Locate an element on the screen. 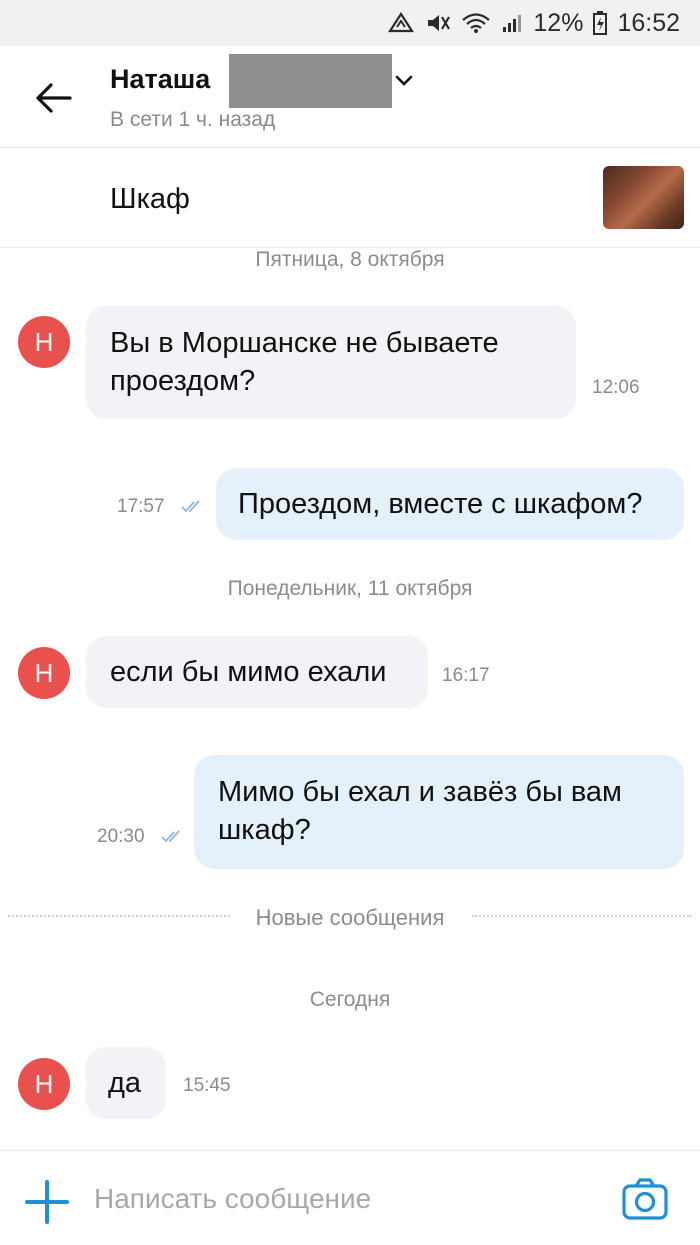  message-bubble-incoming: Вы в Моршанске не бываете проездом? is located at coordinates (331, 362).